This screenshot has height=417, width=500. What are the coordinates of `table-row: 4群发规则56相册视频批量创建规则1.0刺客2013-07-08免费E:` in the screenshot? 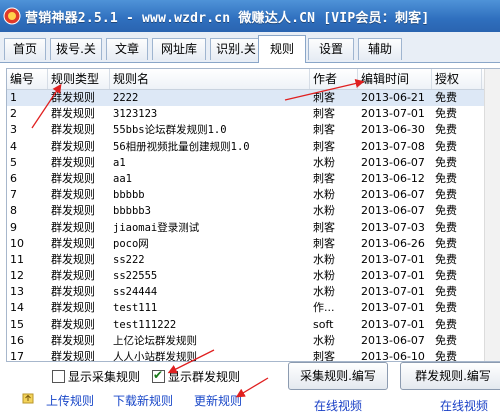 It's located at (253, 147).